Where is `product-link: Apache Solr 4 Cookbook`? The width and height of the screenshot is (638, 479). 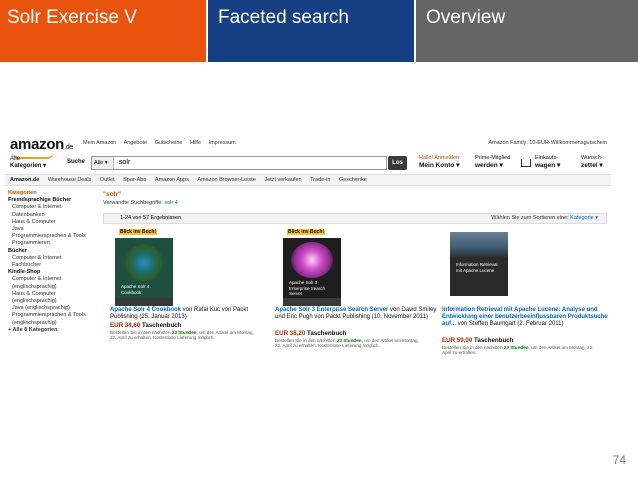 product-link: Apache Solr 4 Cookbook is located at coordinates (145, 310).